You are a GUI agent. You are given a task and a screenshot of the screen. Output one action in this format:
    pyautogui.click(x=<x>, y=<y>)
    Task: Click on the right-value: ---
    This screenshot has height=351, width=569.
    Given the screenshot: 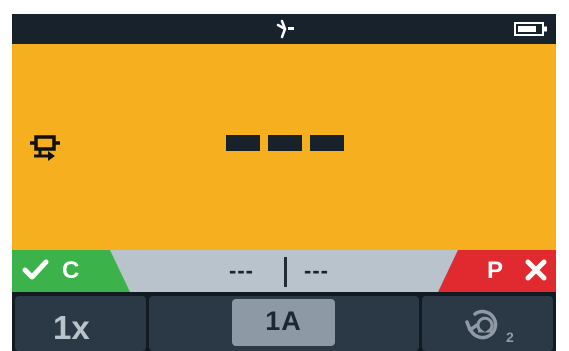 What is the action you would take?
    pyautogui.click(x=316, y=270)
    